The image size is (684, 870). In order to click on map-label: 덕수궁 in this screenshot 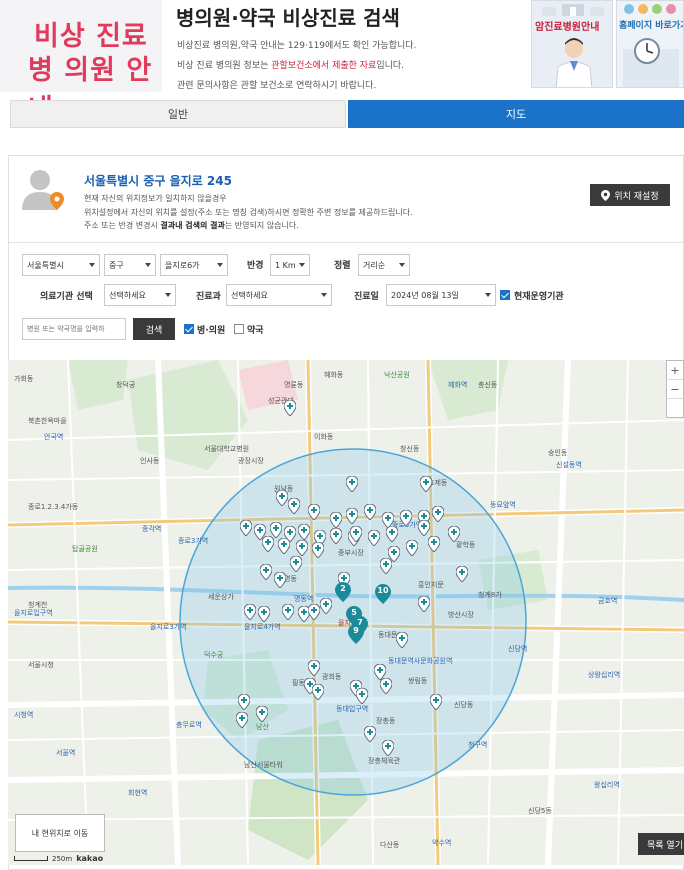, I will do `click(214, 655)`.